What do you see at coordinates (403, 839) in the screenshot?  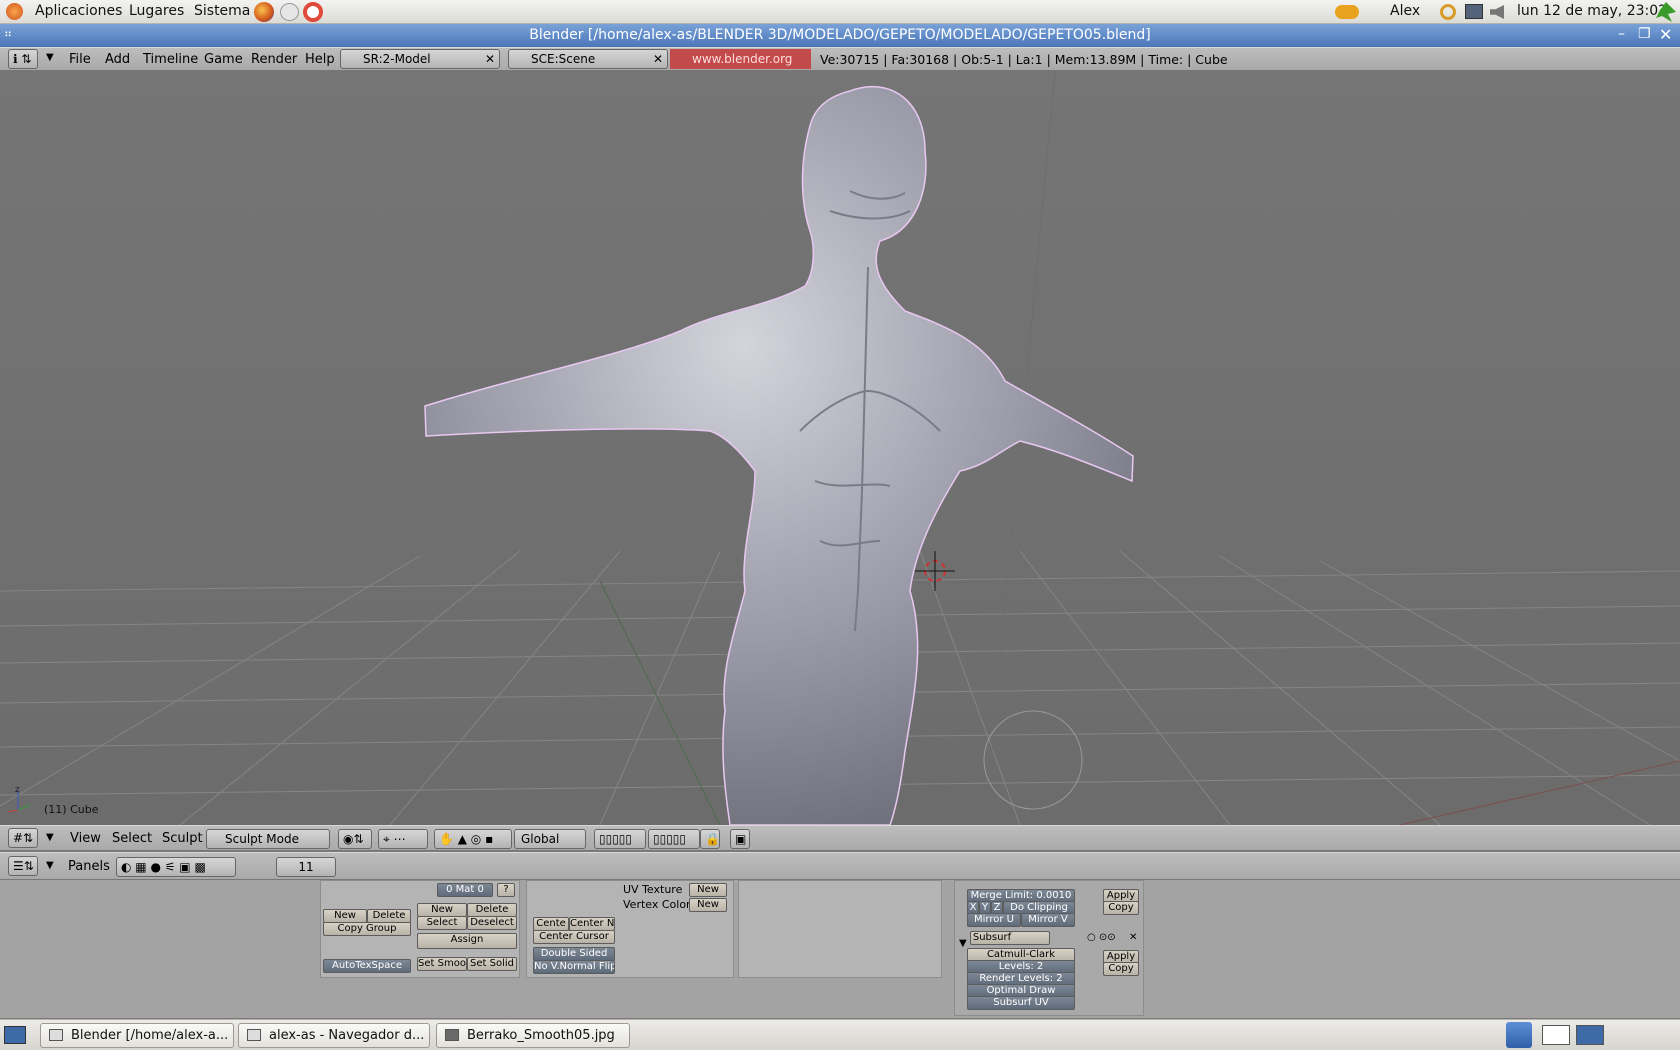 I see `pivot-button: ⌖ ⋯` at bounding box center [403, 839].